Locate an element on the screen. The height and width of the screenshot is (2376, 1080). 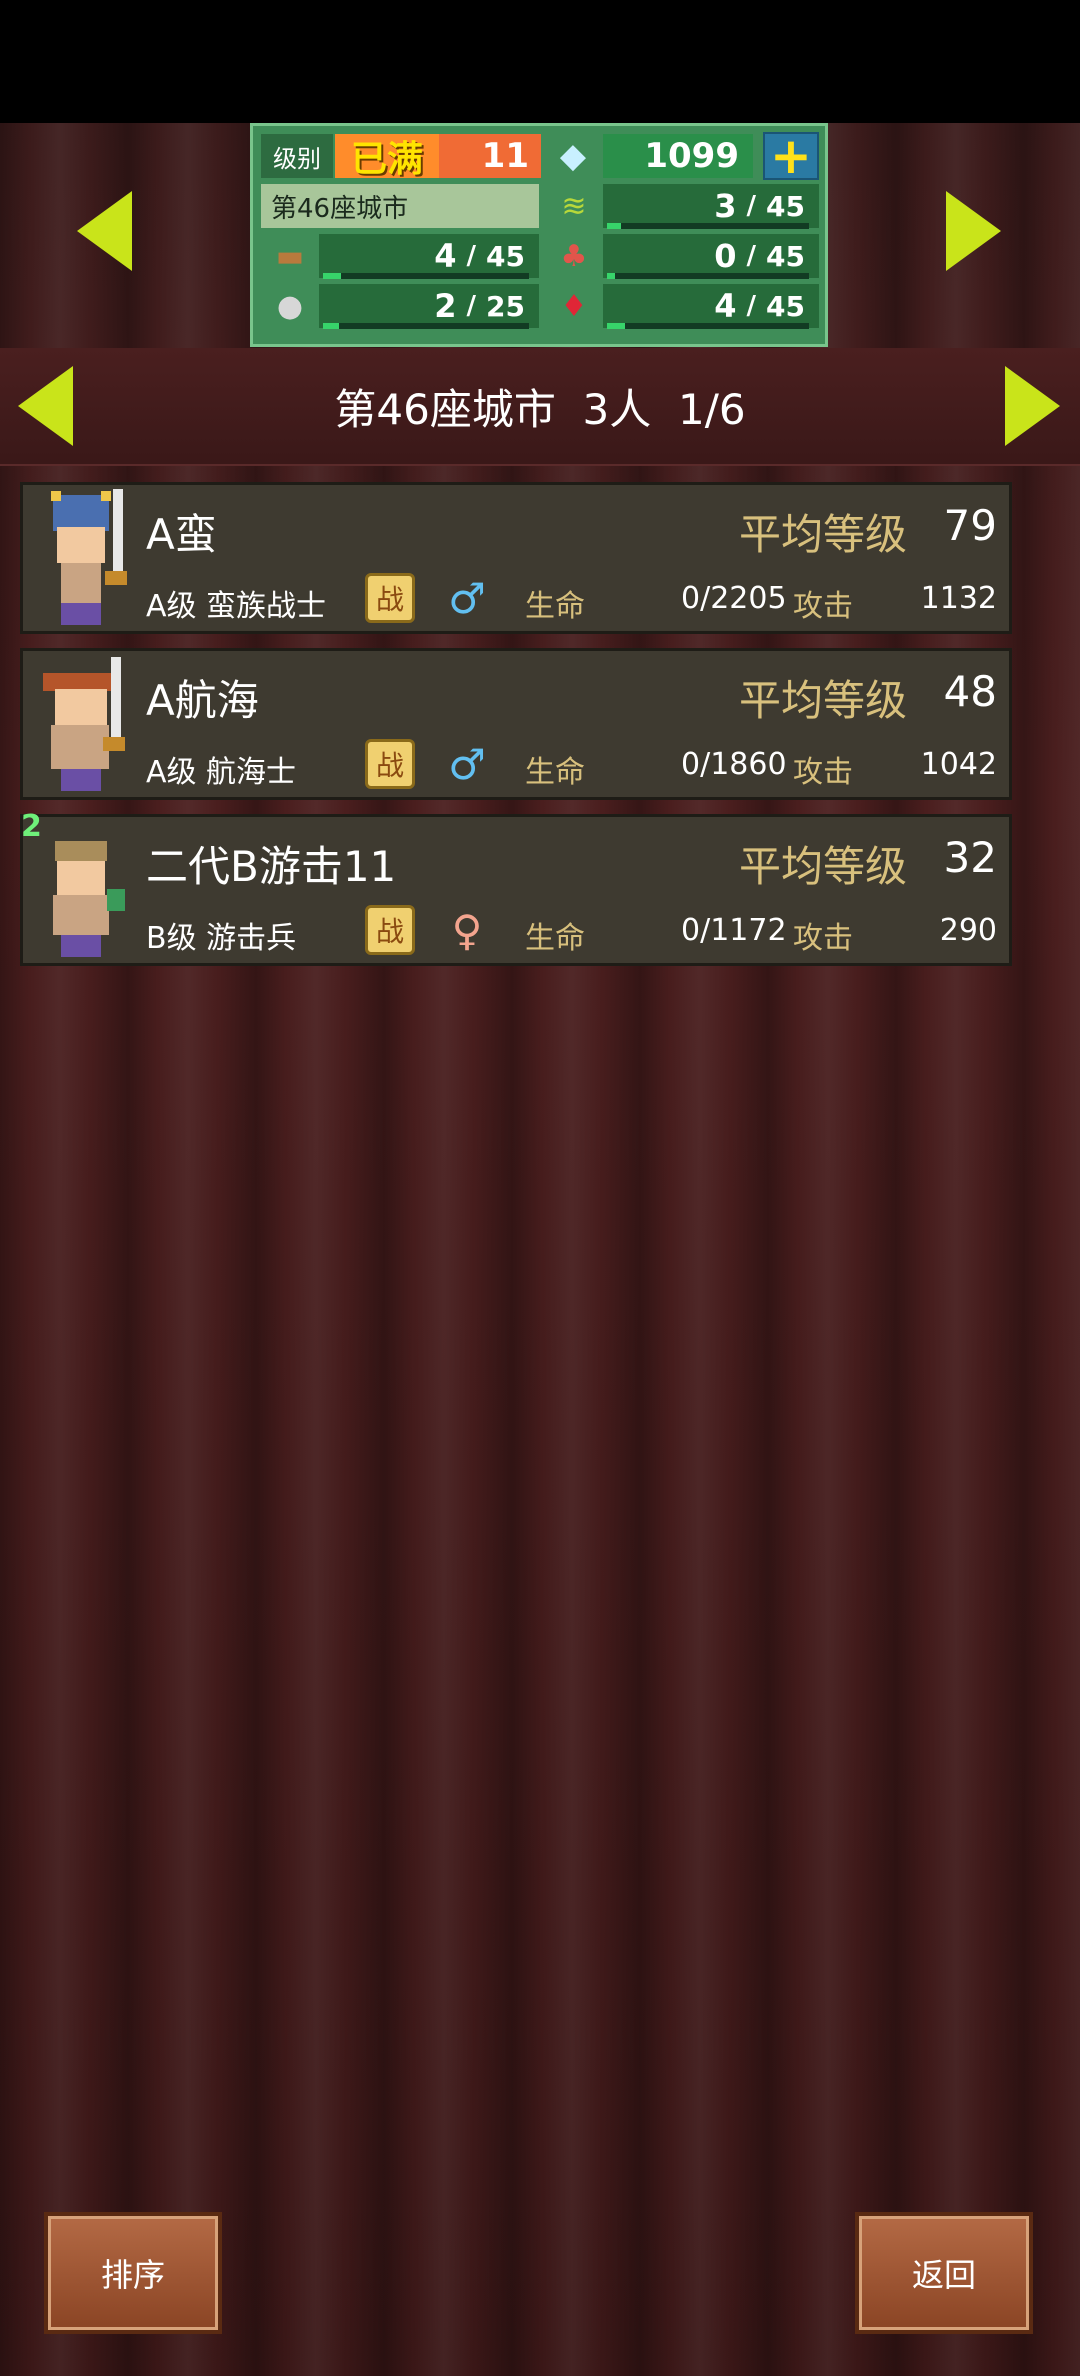
unit-name: A航海 is located at coordinates (202, 700).